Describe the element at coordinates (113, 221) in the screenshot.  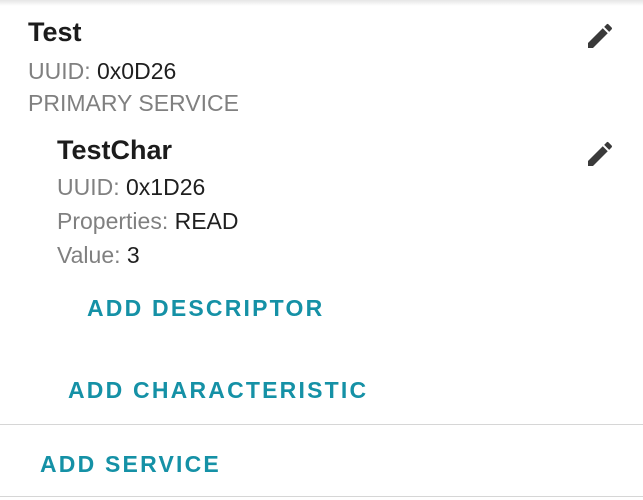
I see `characteristic-properties-label: Properties:` at that location.